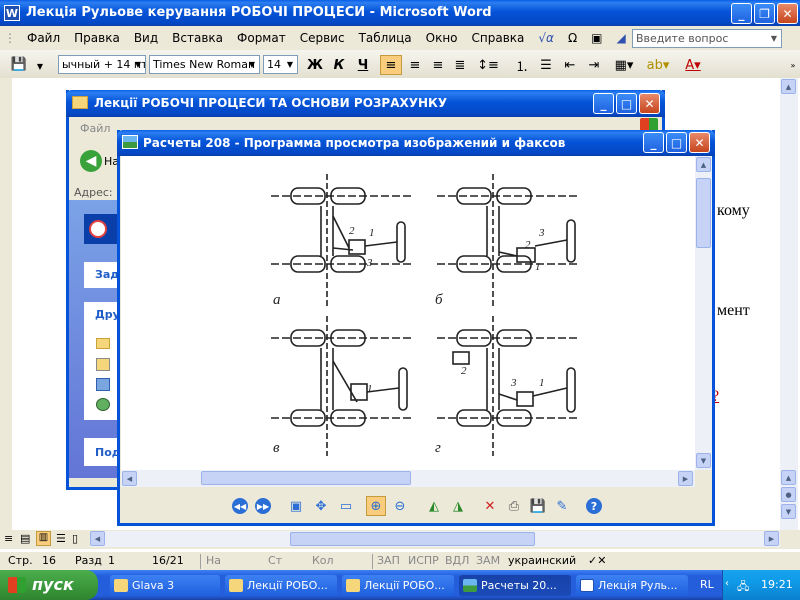 The width and height of the screenshot is (800, 600). Describe the element at coordinates (703, 313) in the screenshot. I see `viewer-vertical-scrollbar: ▲ ▼` at that location.